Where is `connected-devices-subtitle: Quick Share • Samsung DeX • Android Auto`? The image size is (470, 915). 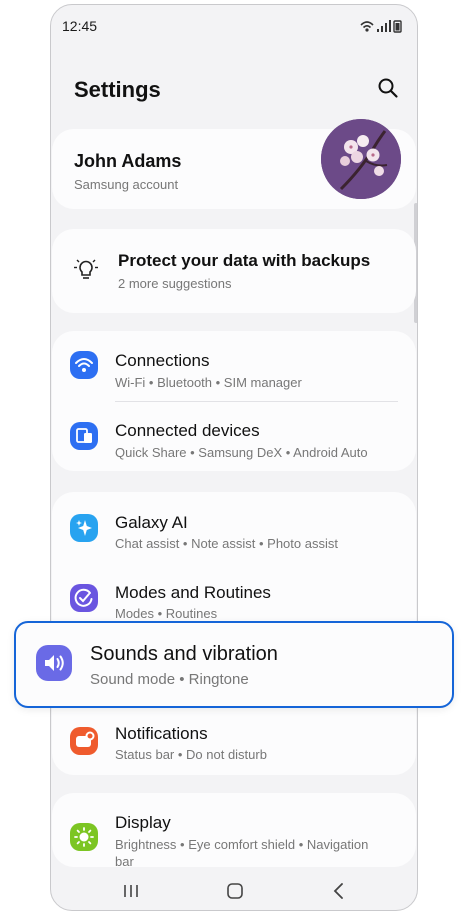
connected-devices-subtitle: Quick Share • Samsung DeX • Android Auto is located at coordinates (241, 452).